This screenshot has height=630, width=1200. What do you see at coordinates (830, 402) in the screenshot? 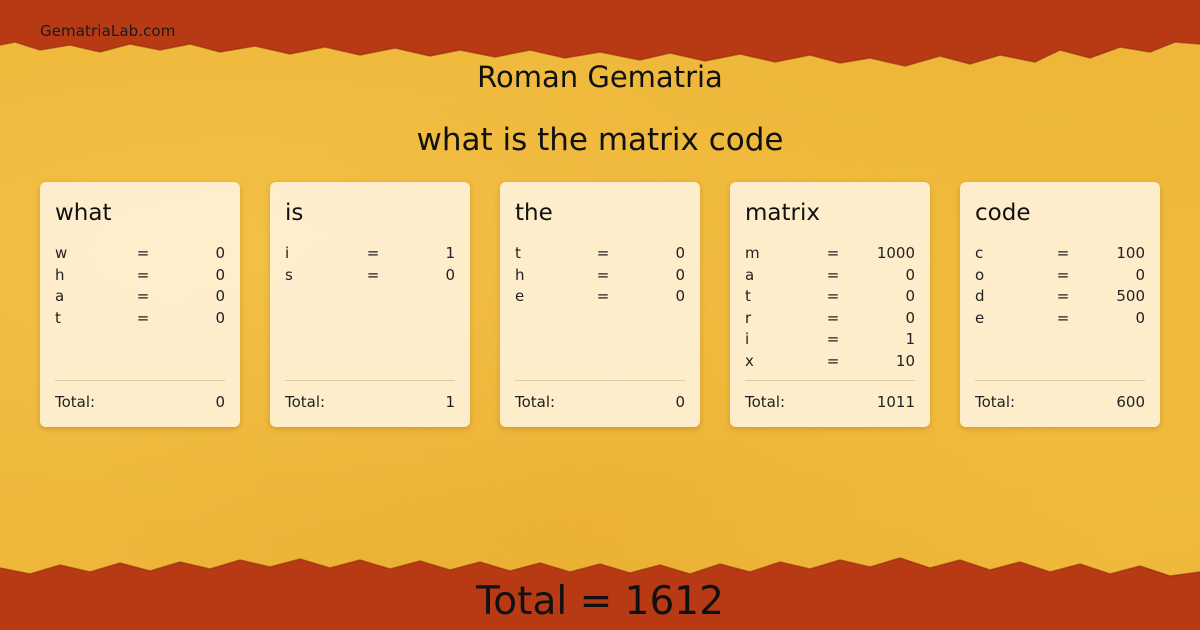
I see `card-total: Total: 1011` at bounding box center [830, 402].